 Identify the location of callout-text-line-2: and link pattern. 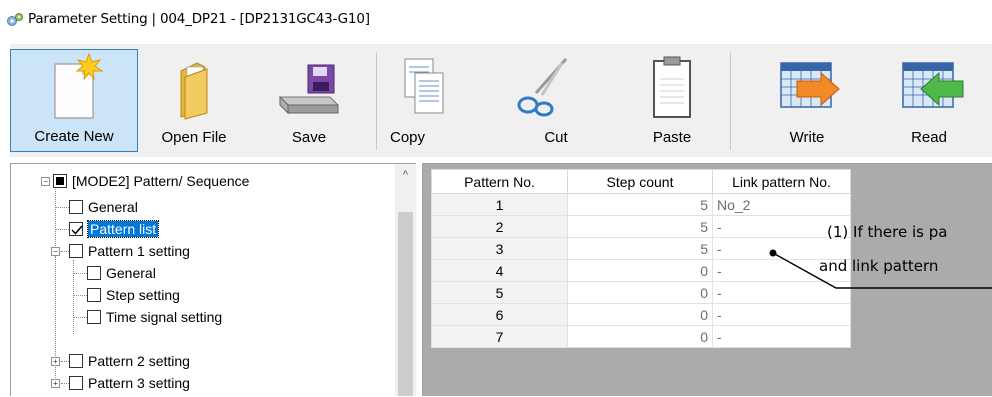
(879, 266).